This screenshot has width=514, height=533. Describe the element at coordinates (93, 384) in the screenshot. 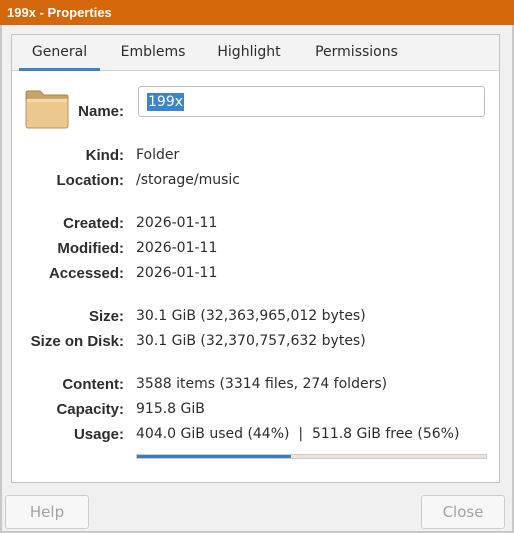

I see `content-label: Content:` at that location.